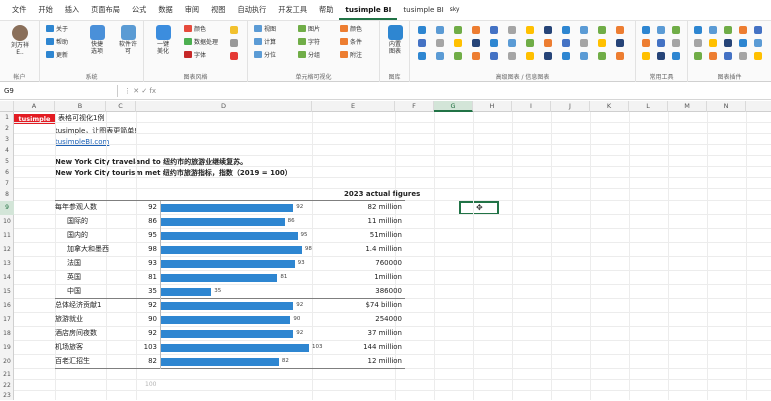 The image size is (771, 401). What do you see at coordinates (45, 10) in the screenshot?
I see `menu-1: 开始` at bounding box center [45, 10].